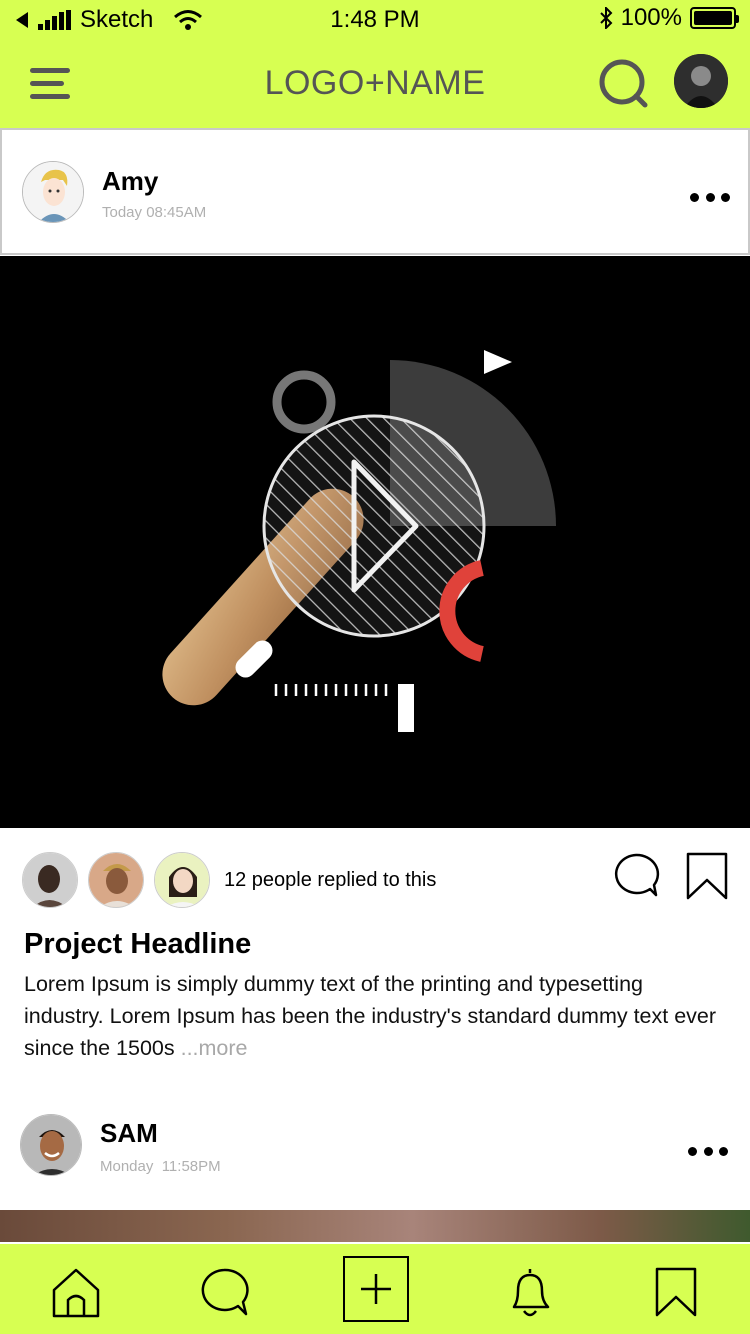 The height and width of the screenshot is (1334, 750). What do you see at coordinates (606, 18) in the screenshot?
I see `bluetooth-icon` at bounding box center [606, 18].